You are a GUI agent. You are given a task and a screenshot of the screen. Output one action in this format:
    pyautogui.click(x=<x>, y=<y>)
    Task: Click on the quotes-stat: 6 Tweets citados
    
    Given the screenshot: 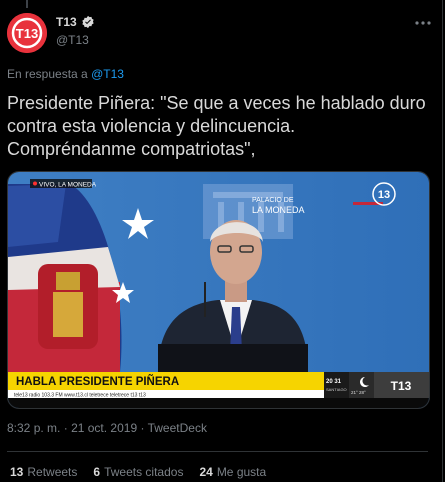 What is the action you would take?
    pyautogui.click(x=138, y=472)
    